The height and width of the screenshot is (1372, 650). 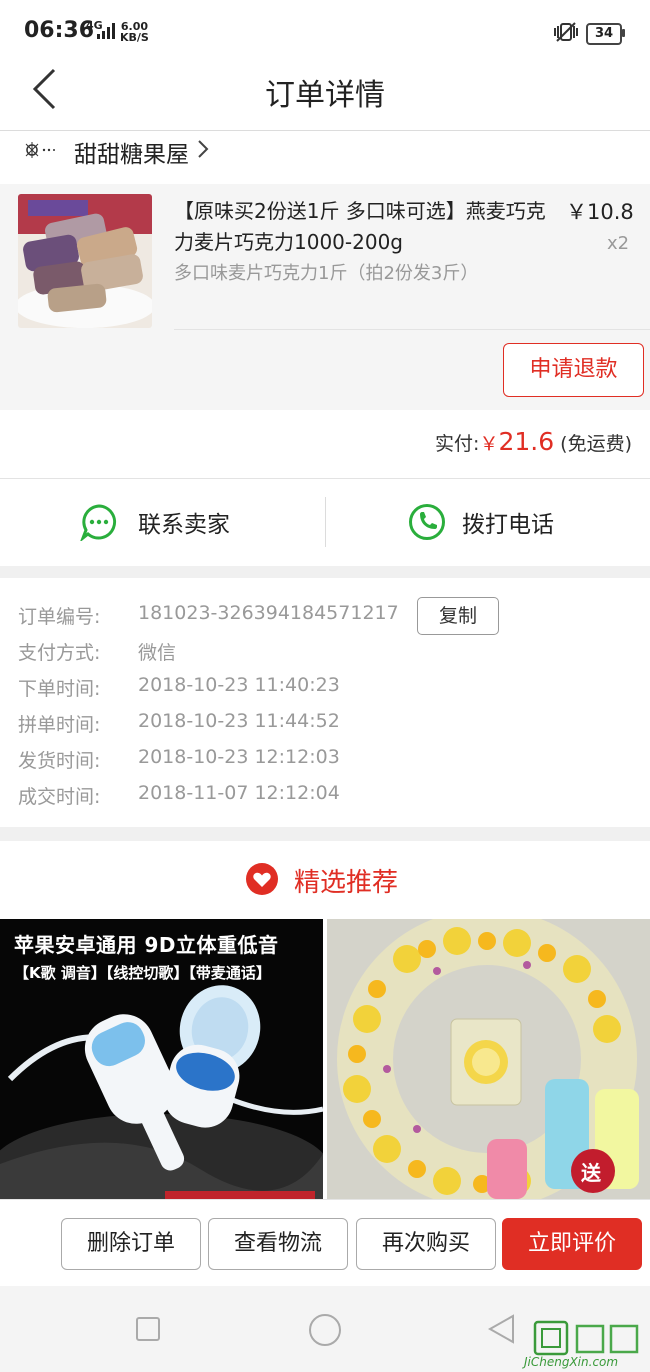 What do you see at coordinates (278, 1244) in the screenshot?
I see `view-logistics-button: 查看物流` at bounding box center [278, 1244].